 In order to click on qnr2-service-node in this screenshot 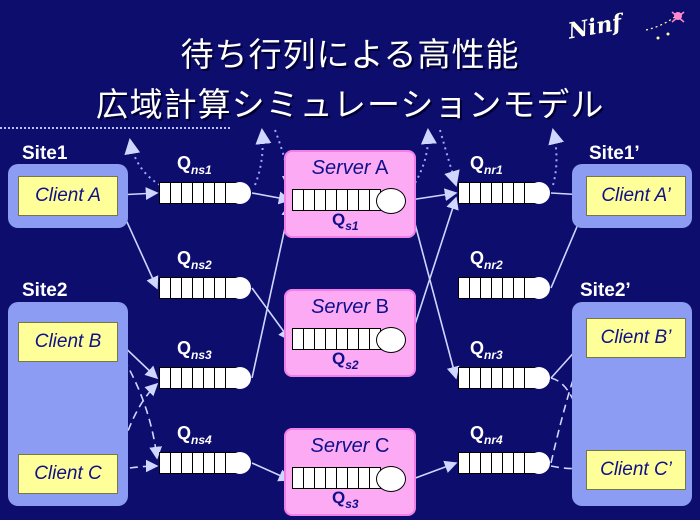, I will do `click(539, 288)`.